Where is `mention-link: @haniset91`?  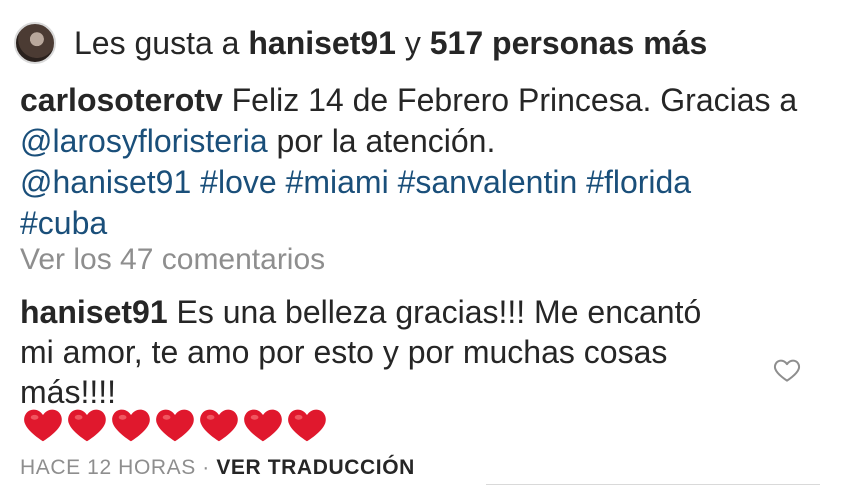 mention-link: @haniset91 is located at coordinates (105, 182).